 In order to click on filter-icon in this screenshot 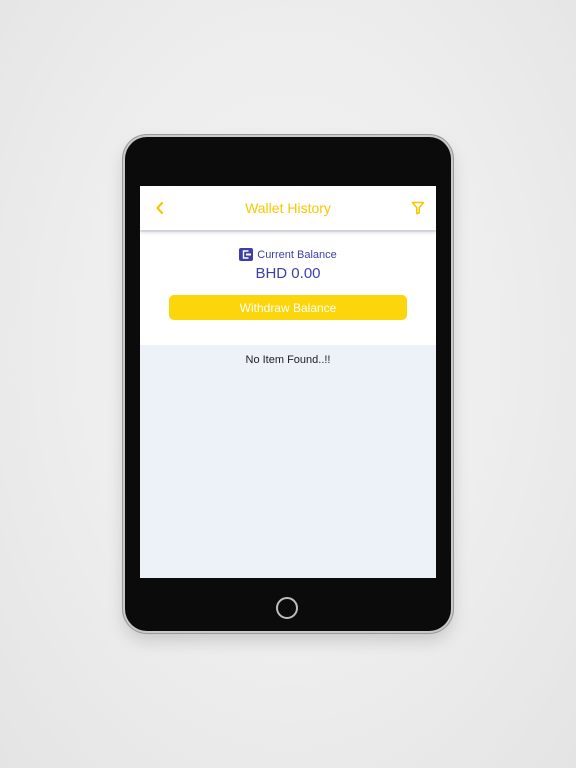, I will do `click(418, 208)`.